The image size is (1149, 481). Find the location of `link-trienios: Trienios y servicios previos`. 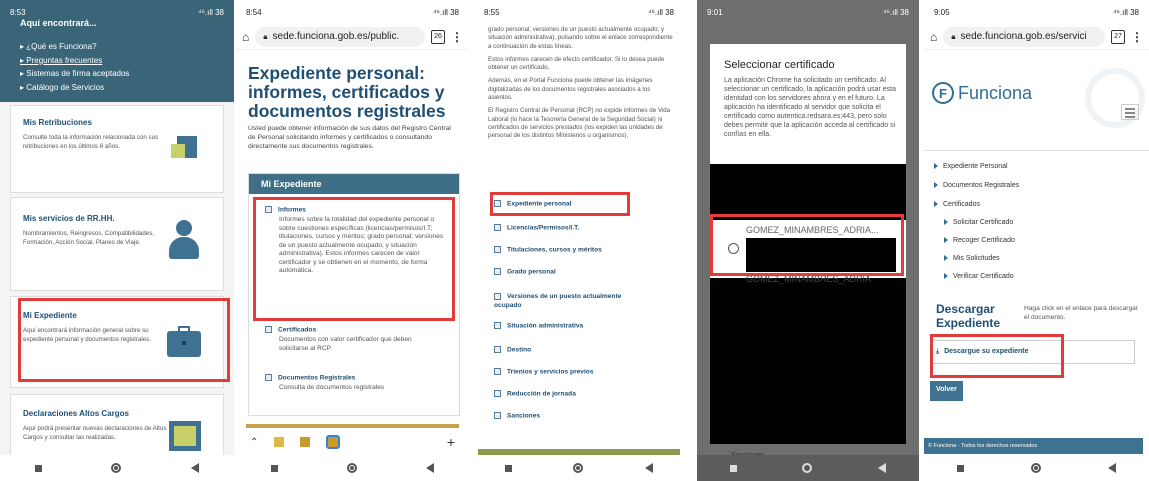

link-trienios: Trienios y servicios previos is located at coordinates (544, 371).